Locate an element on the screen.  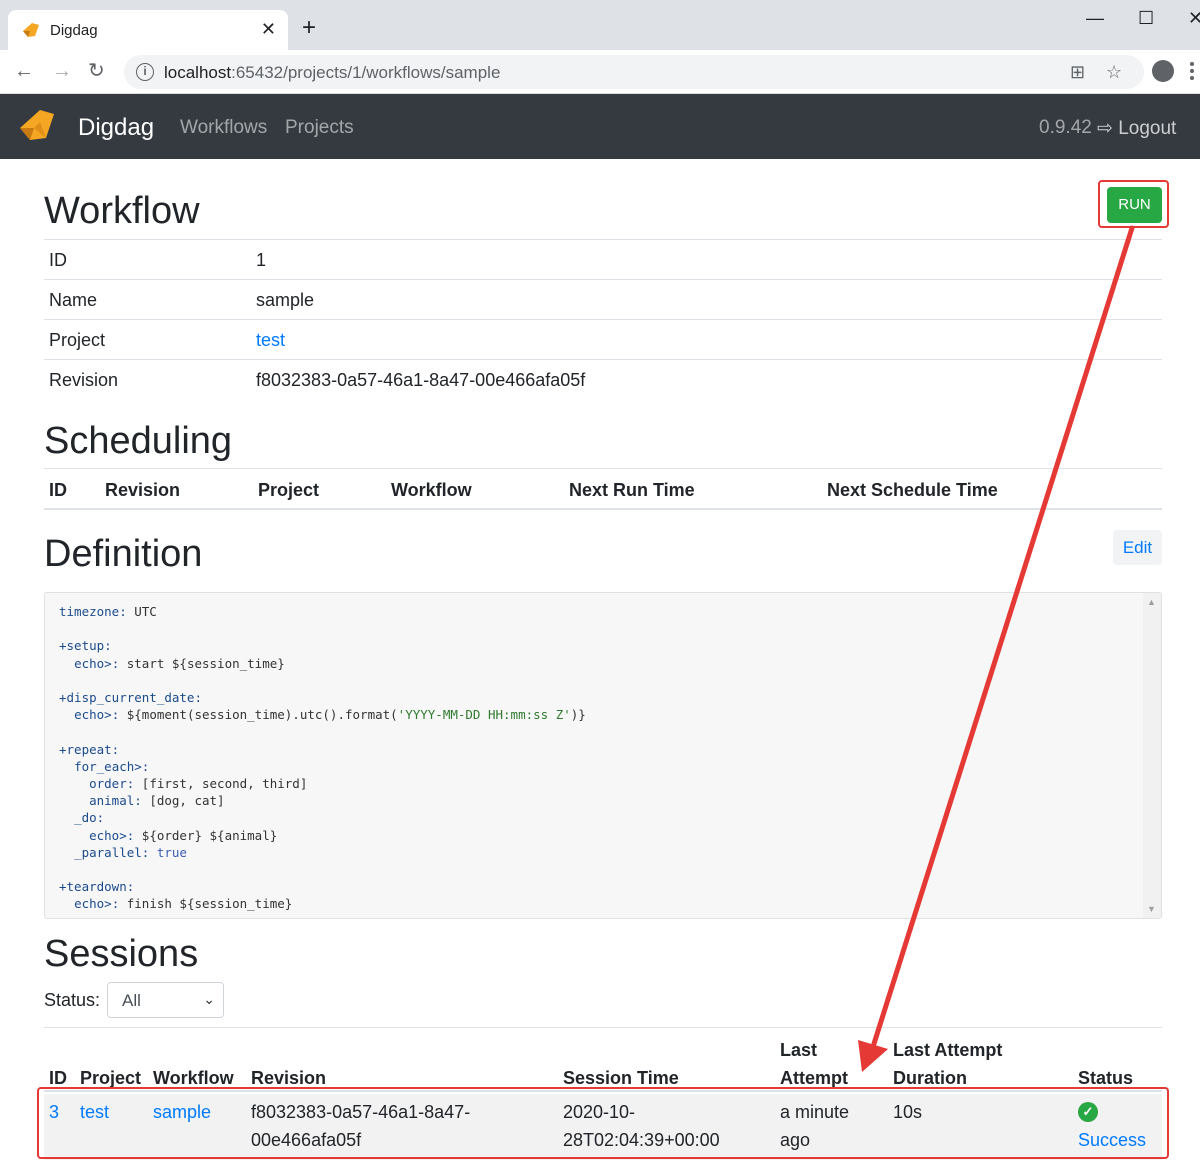
run-highlight-box is located at coordinates (1133, 204).